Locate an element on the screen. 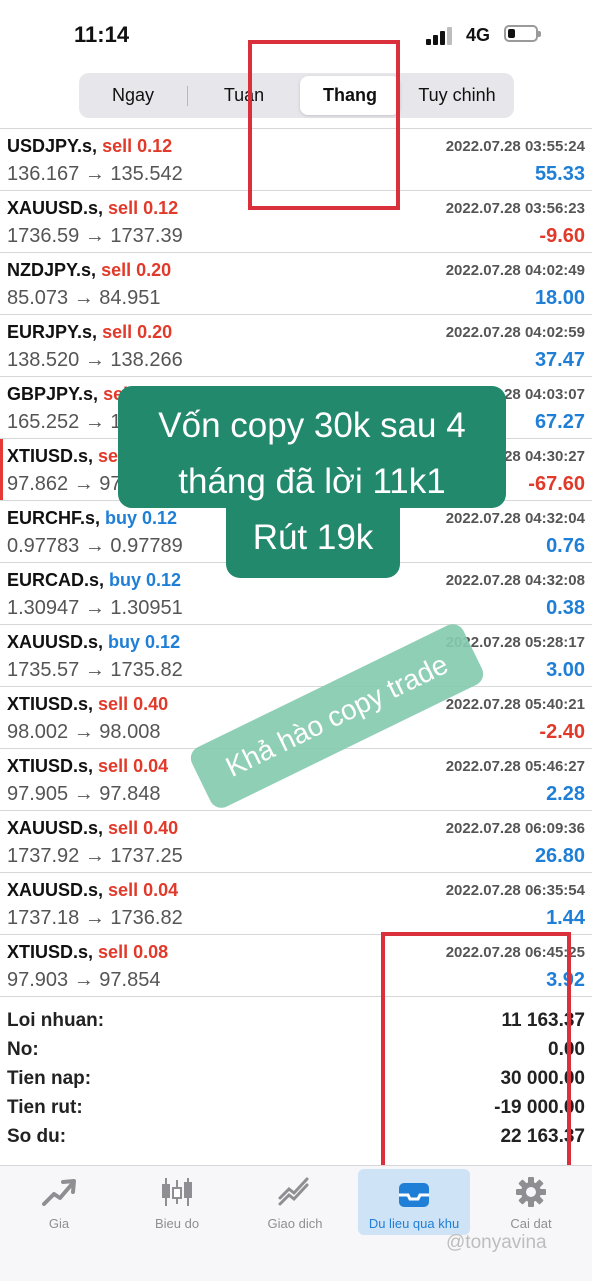  symbol-name: USDJPY.s, is located at coordinates (52, 146).